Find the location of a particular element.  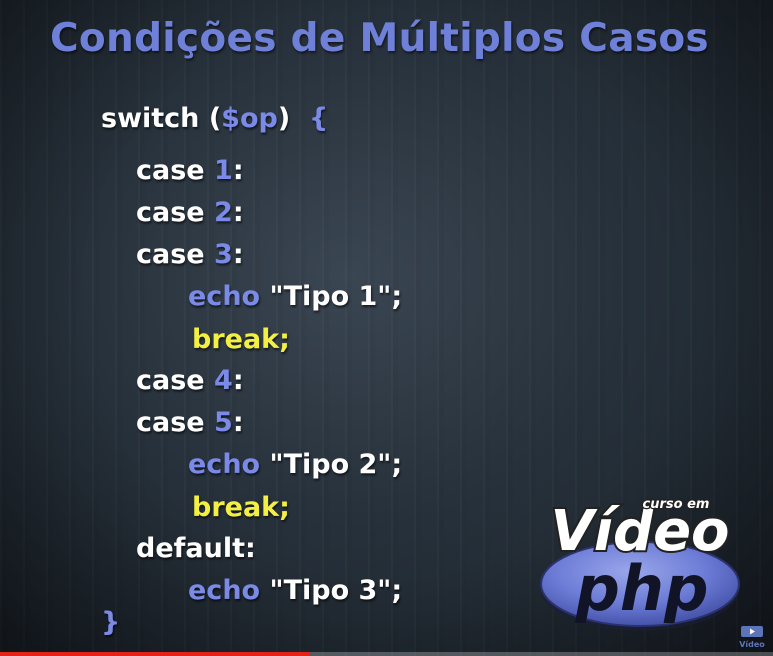

case-value: 3 is located at coordinates (223, 254).